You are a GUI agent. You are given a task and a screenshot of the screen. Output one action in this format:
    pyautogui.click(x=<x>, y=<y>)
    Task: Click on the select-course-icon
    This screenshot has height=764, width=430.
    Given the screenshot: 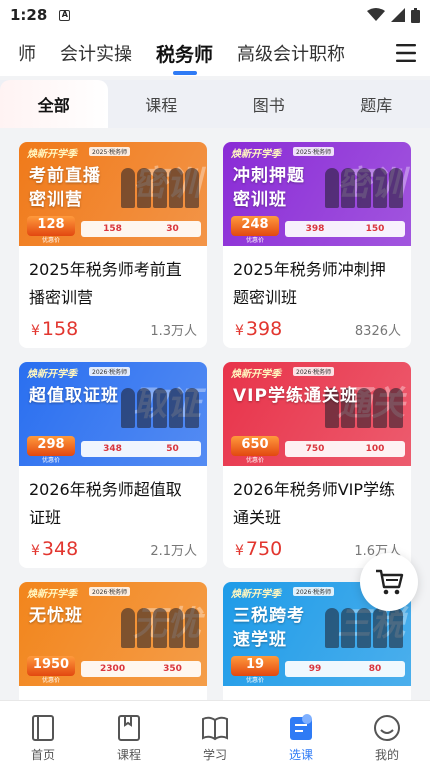 What is the action you would take?
    pyautogui.click(x=301, y=727)
    